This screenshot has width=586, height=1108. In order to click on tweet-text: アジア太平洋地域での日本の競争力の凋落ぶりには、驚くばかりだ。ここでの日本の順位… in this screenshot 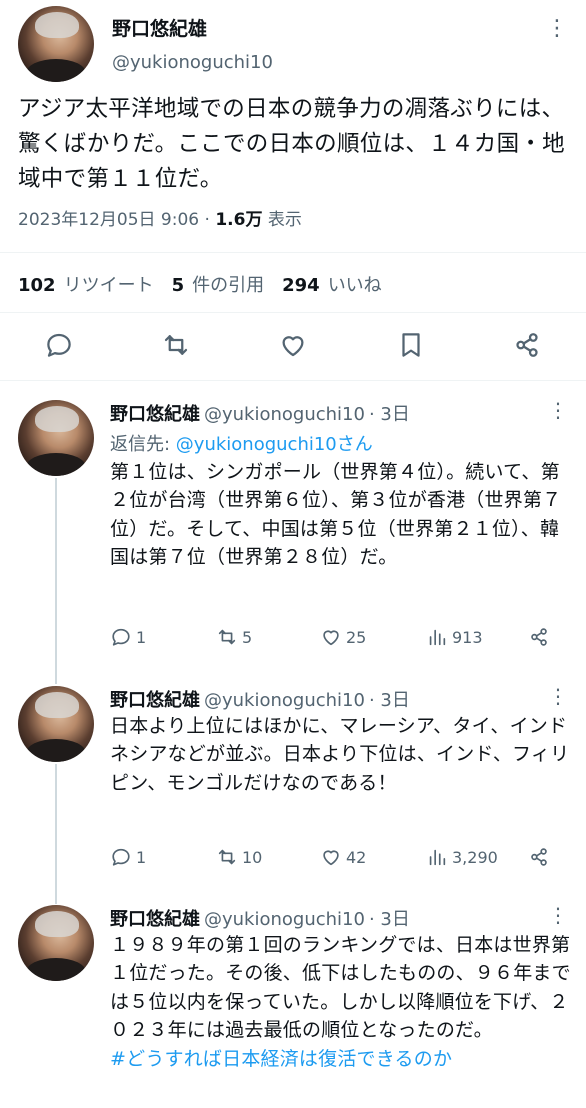, I will do `click(291, 144)`.